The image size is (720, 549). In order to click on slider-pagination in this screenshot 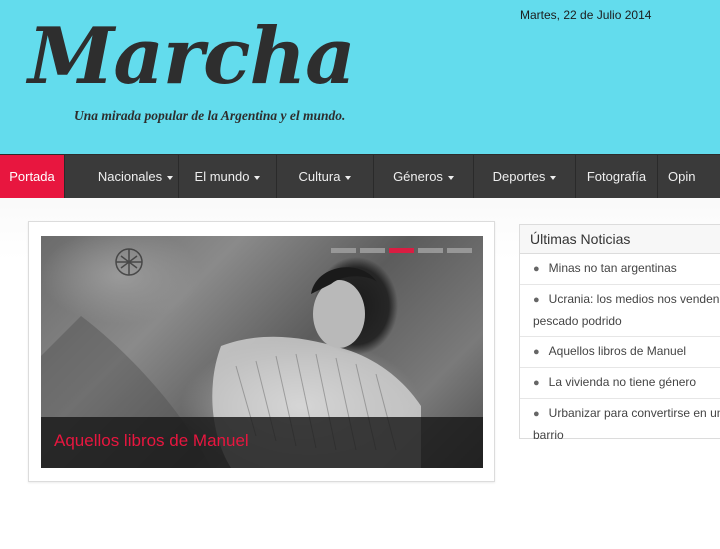, I will do `click(401, 250)`.